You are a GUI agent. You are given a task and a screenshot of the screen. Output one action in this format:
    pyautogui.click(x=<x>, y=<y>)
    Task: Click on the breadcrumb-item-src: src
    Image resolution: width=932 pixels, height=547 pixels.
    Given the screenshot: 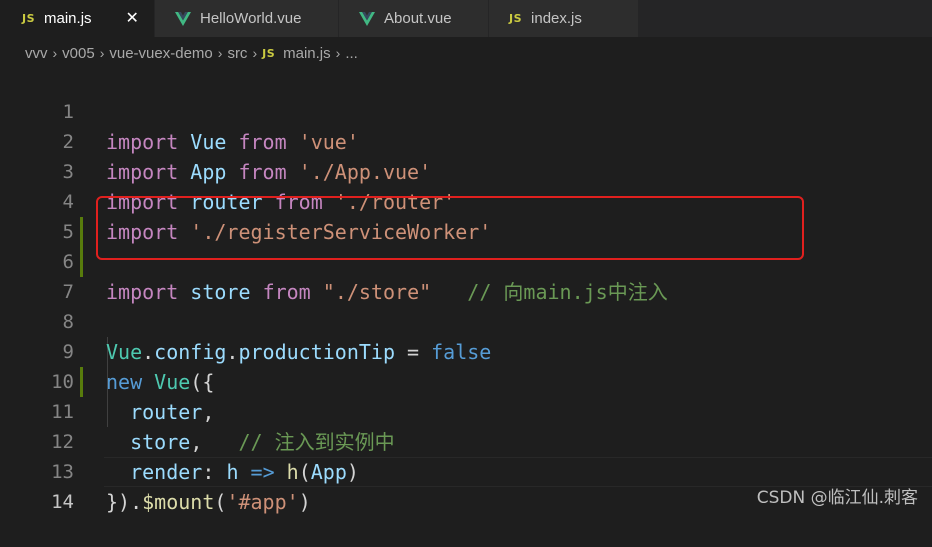 What is the action you would take?
    pyautogui.click(x=237, y=53)
    